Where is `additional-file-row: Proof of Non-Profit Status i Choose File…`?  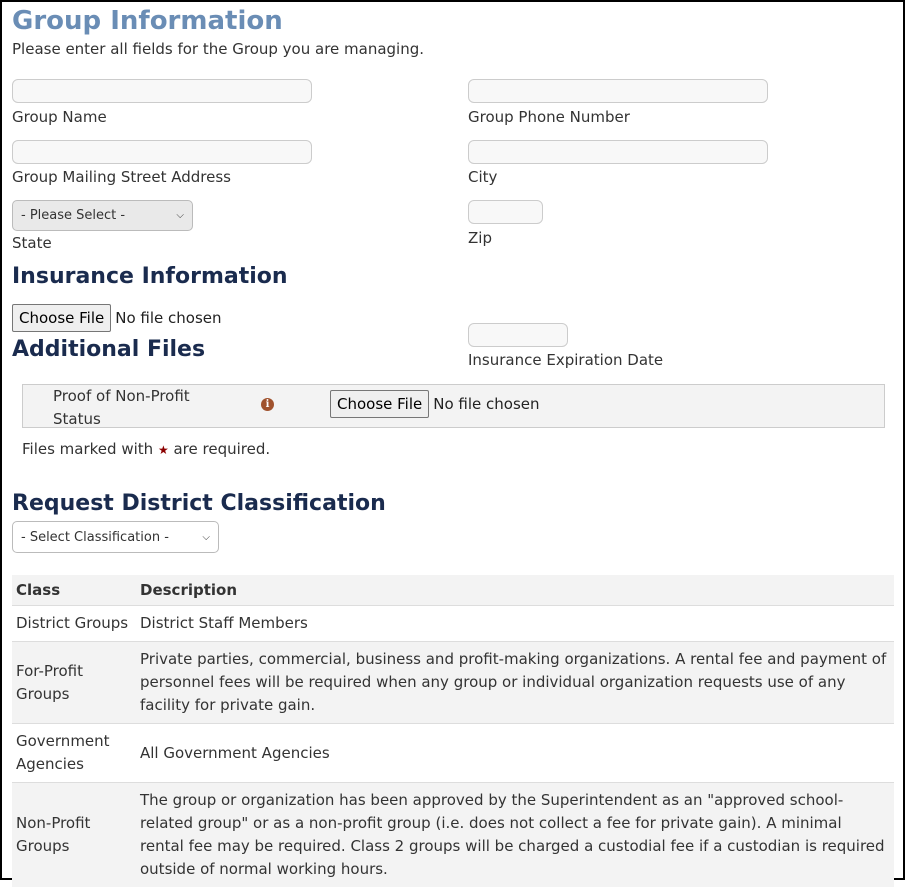
additional-file-row: Proof of Non-Profit Status i Choose File… is located at coordinates (453, 406).